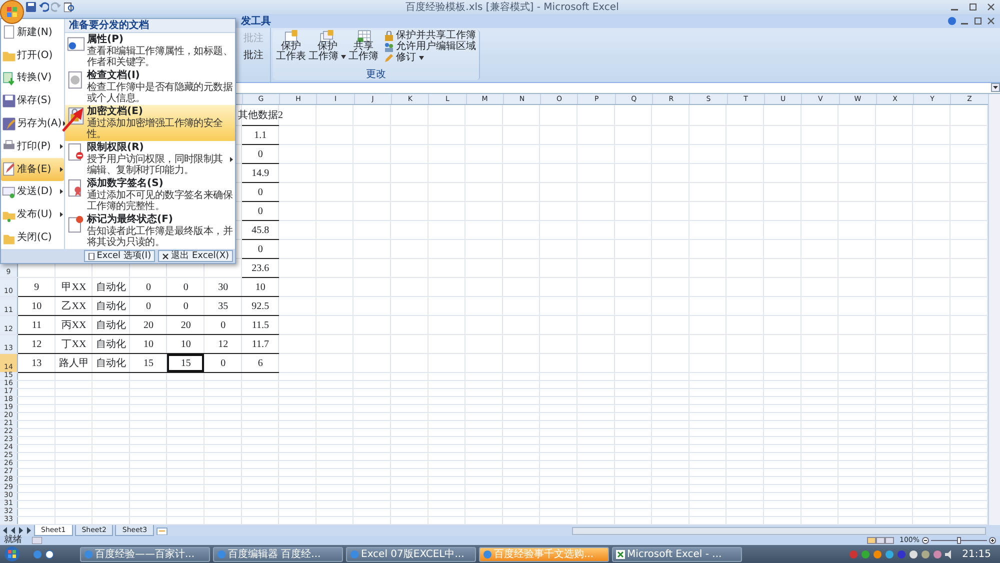  Describe the element at coordinates (37, 287) in the screenshot. I see `table-cell: 9` at that location.